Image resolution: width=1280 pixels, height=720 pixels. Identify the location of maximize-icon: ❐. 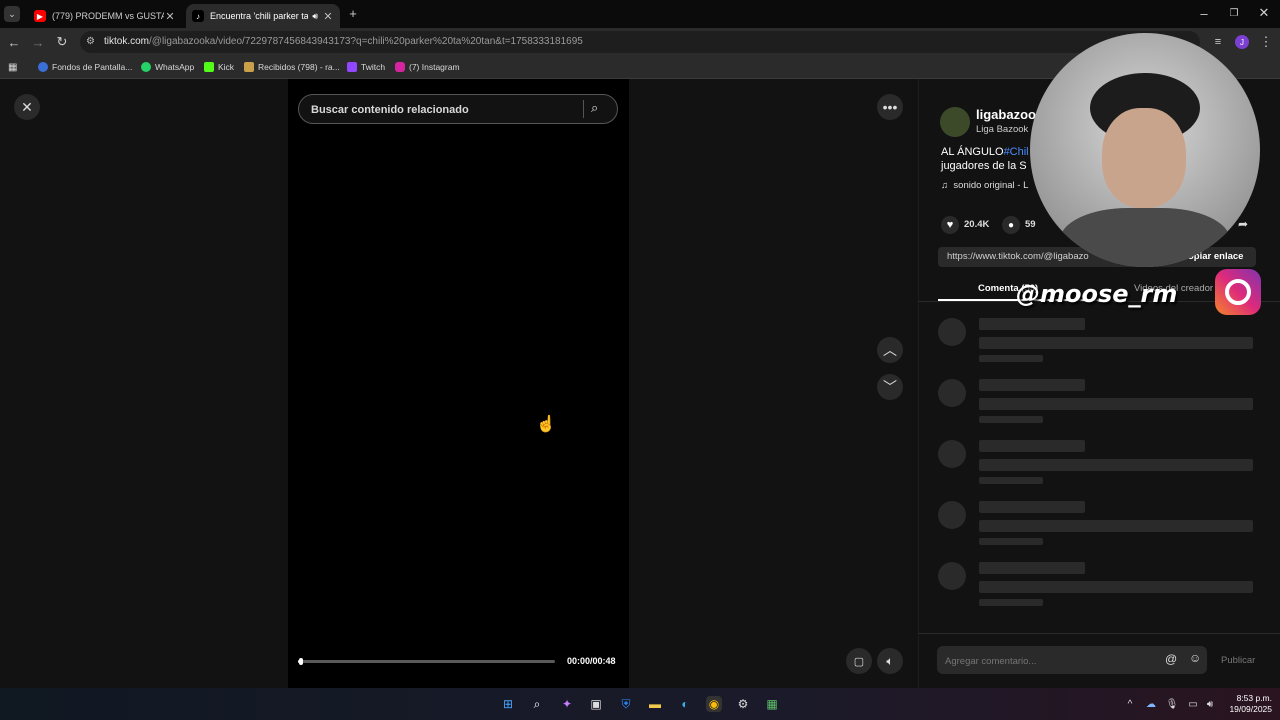
(1234, 13).